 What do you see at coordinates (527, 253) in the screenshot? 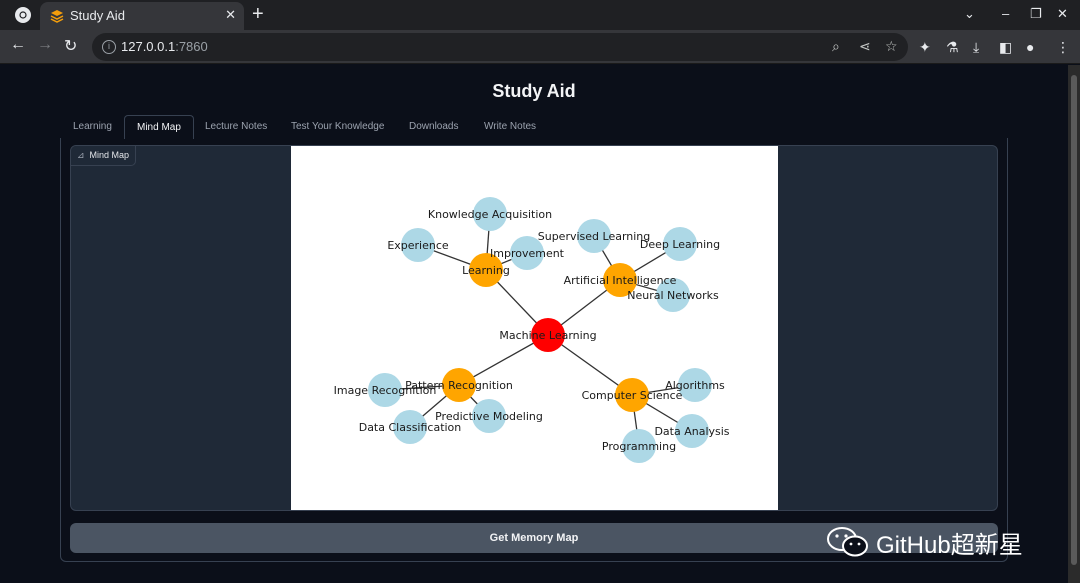
I see `leaf-label-improvement: Improvement` at bounding box center [527, 253].